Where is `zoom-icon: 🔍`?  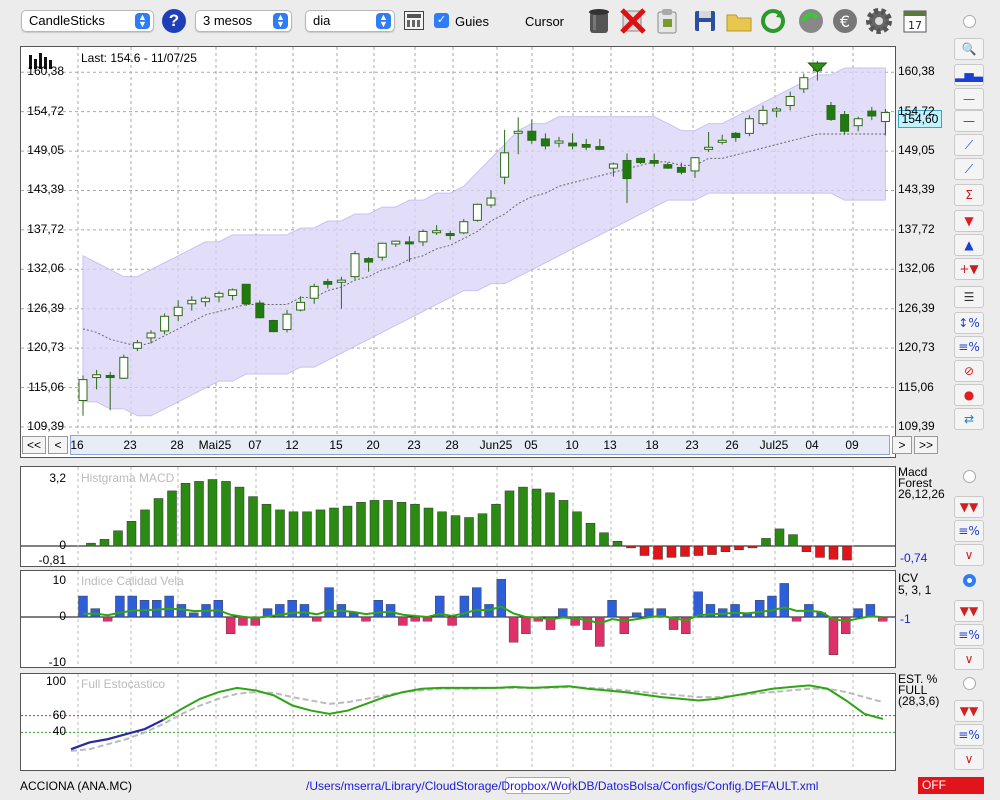
zoom-icon: 🔍 is located at coordinates (969, 49).